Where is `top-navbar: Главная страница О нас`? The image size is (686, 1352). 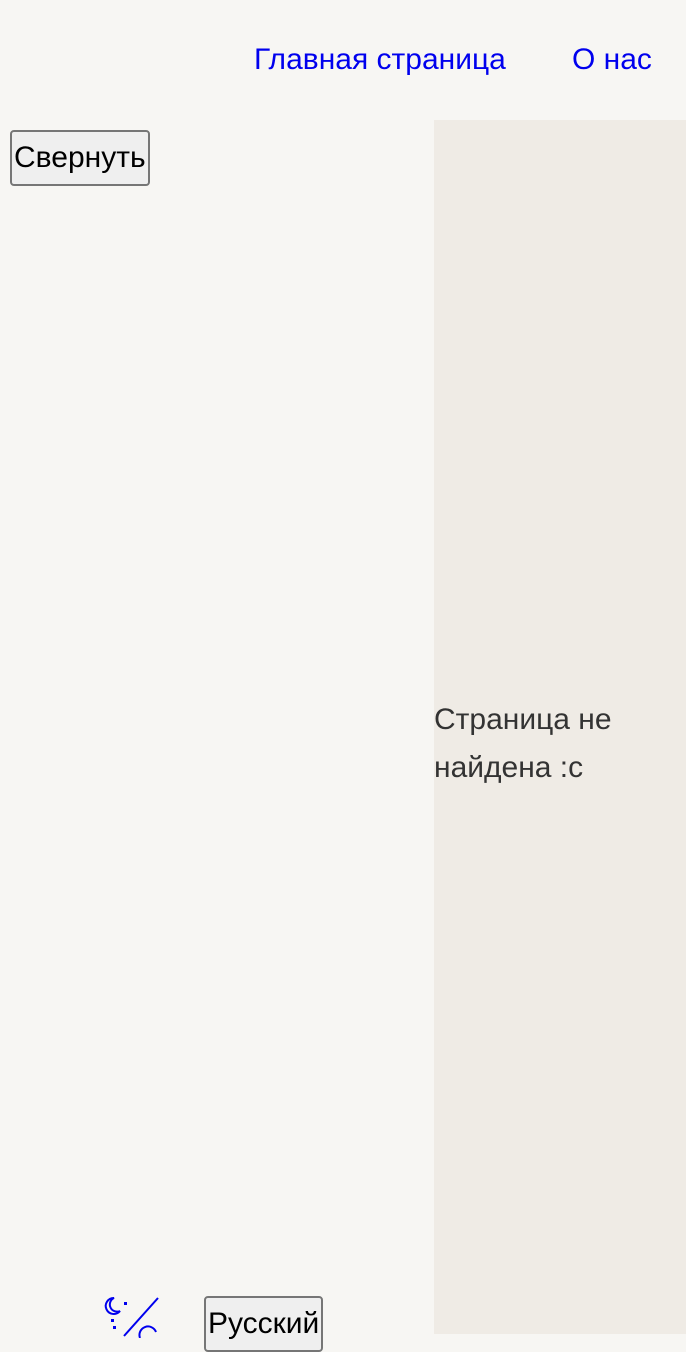 top-navbar: Главная страница О нас is located at coordinates (343, 60).